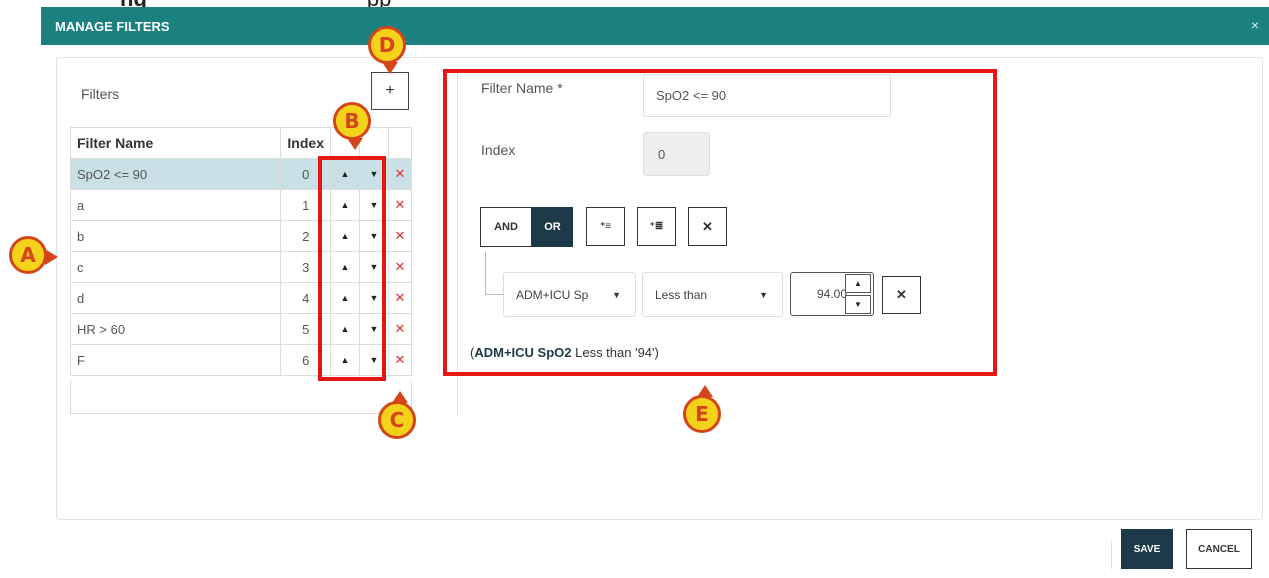  Describe the element at coordinates (702, 409) in the screenshot. I see `callout-e-marker: E` at that location.